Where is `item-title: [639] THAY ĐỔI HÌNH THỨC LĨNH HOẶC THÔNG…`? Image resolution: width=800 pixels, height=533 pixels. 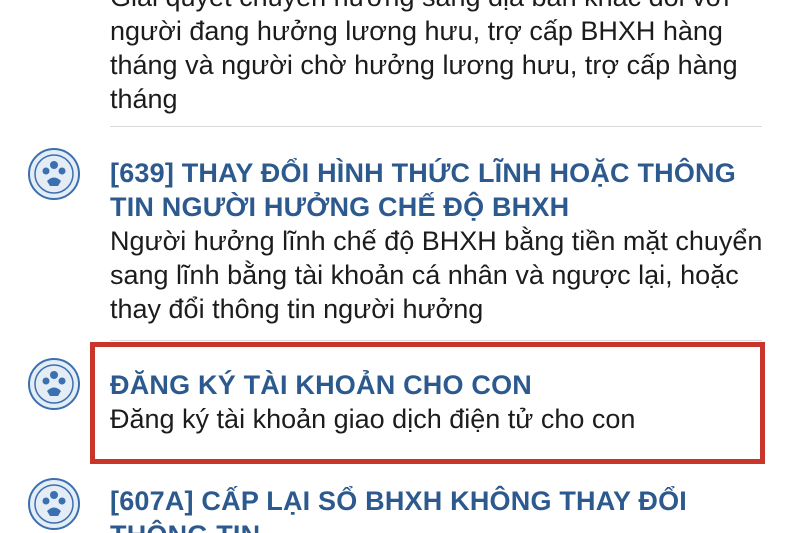 item-title: [639] THAY ĐỔI HÌNH THỨC LĨNH HOẶC THÔNG… is located at coordinates (440, 190).